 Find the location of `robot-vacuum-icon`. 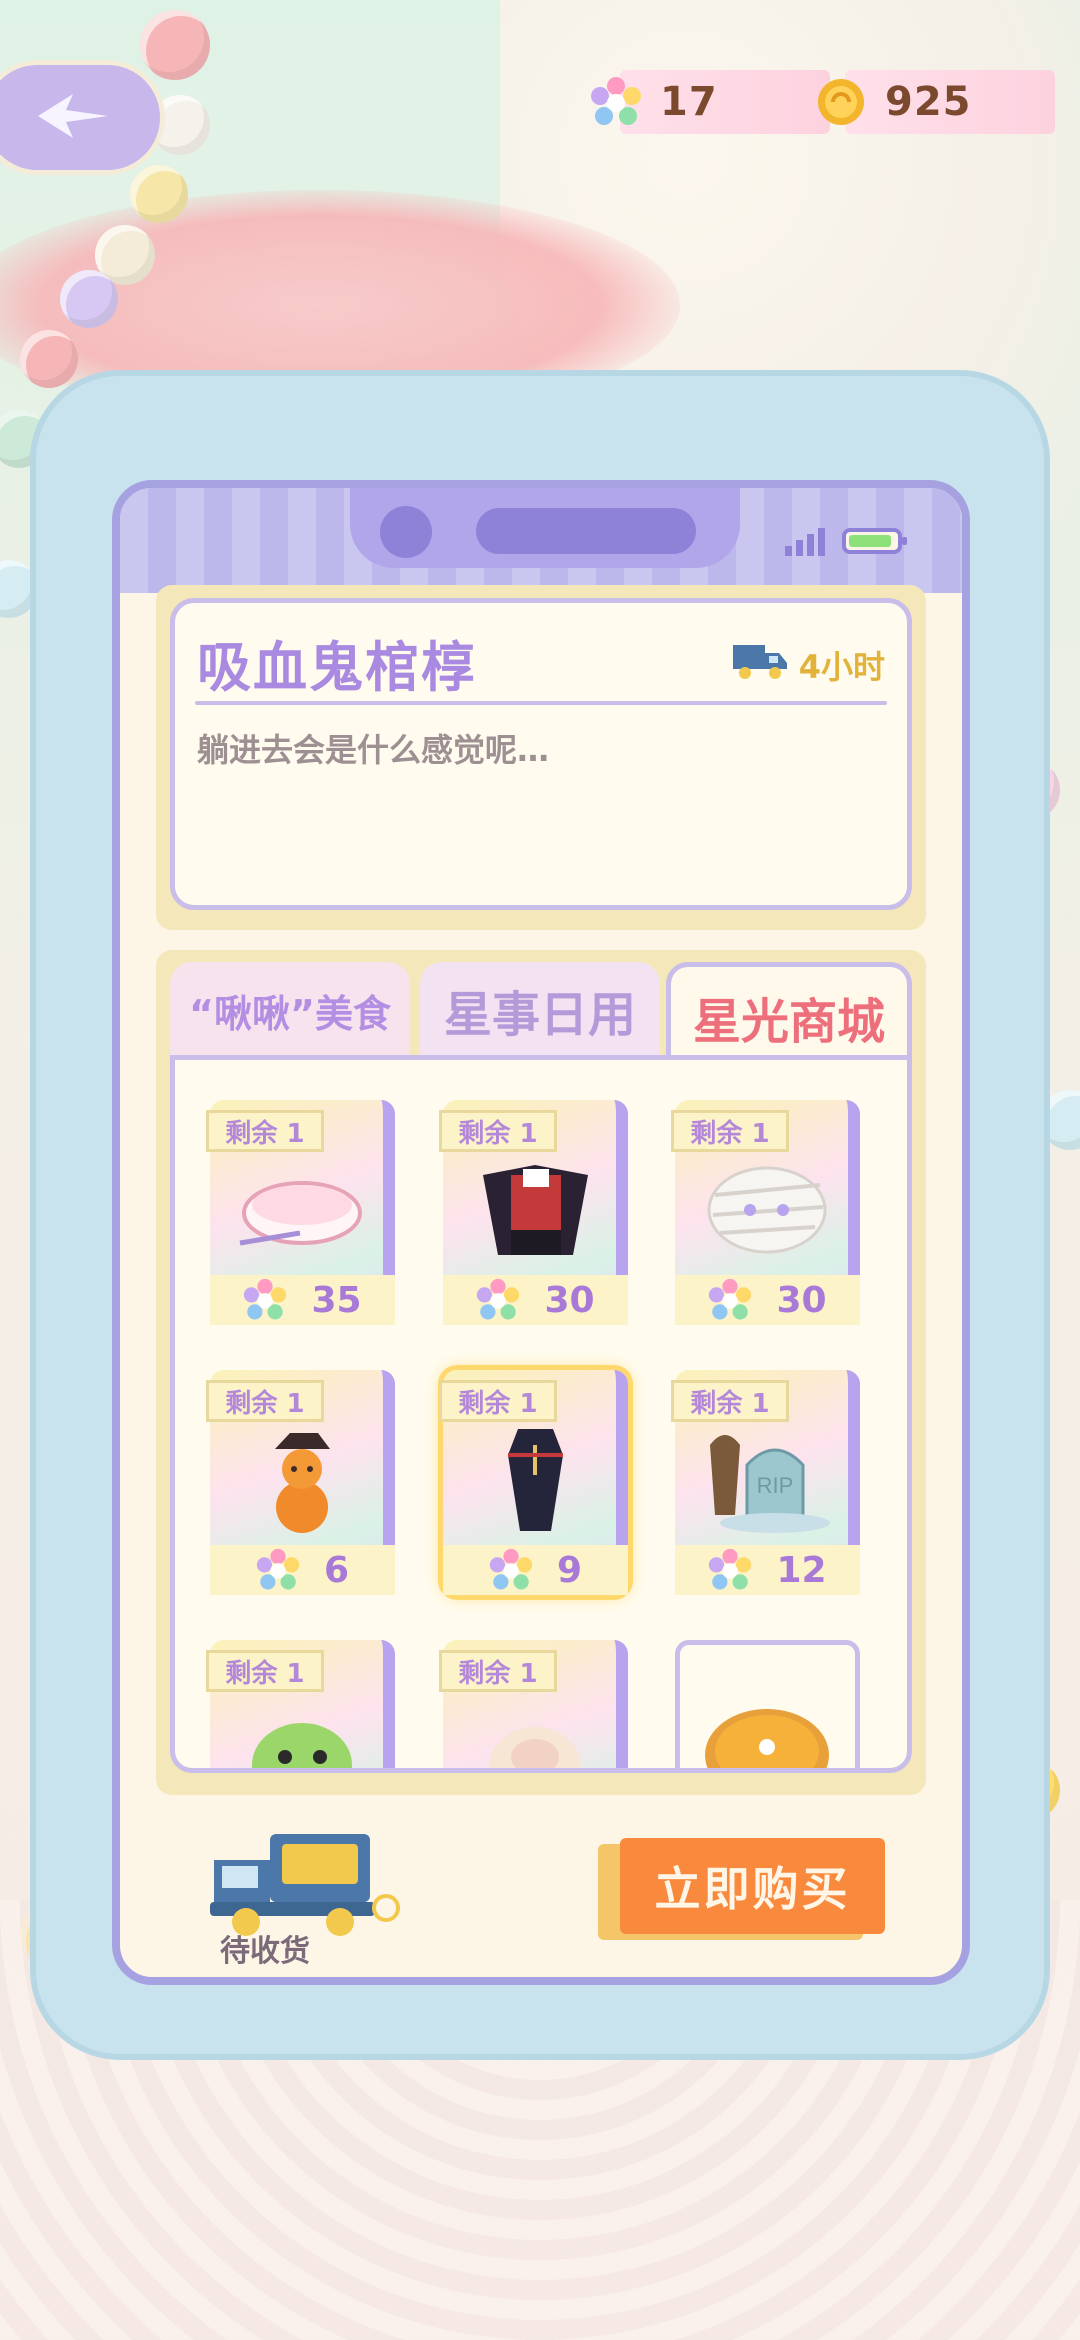

robot-vacuum-icon is located at coordinates (302, 1210).